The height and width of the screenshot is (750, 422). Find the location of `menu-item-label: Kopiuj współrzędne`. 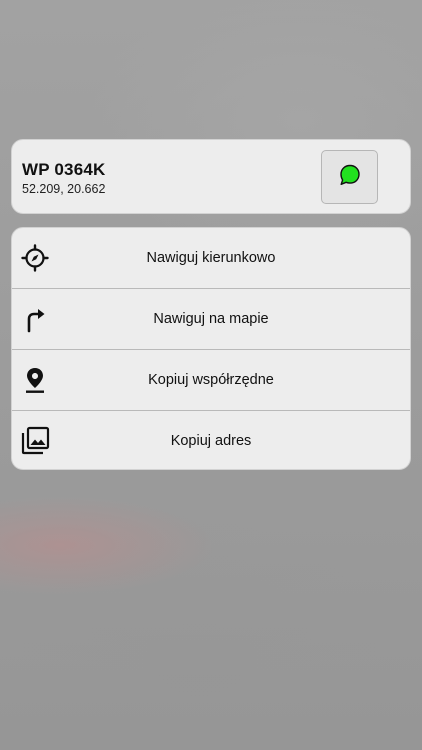

menu-item-label: Kopiuj współrzędne is located at coordinates (211, 380).